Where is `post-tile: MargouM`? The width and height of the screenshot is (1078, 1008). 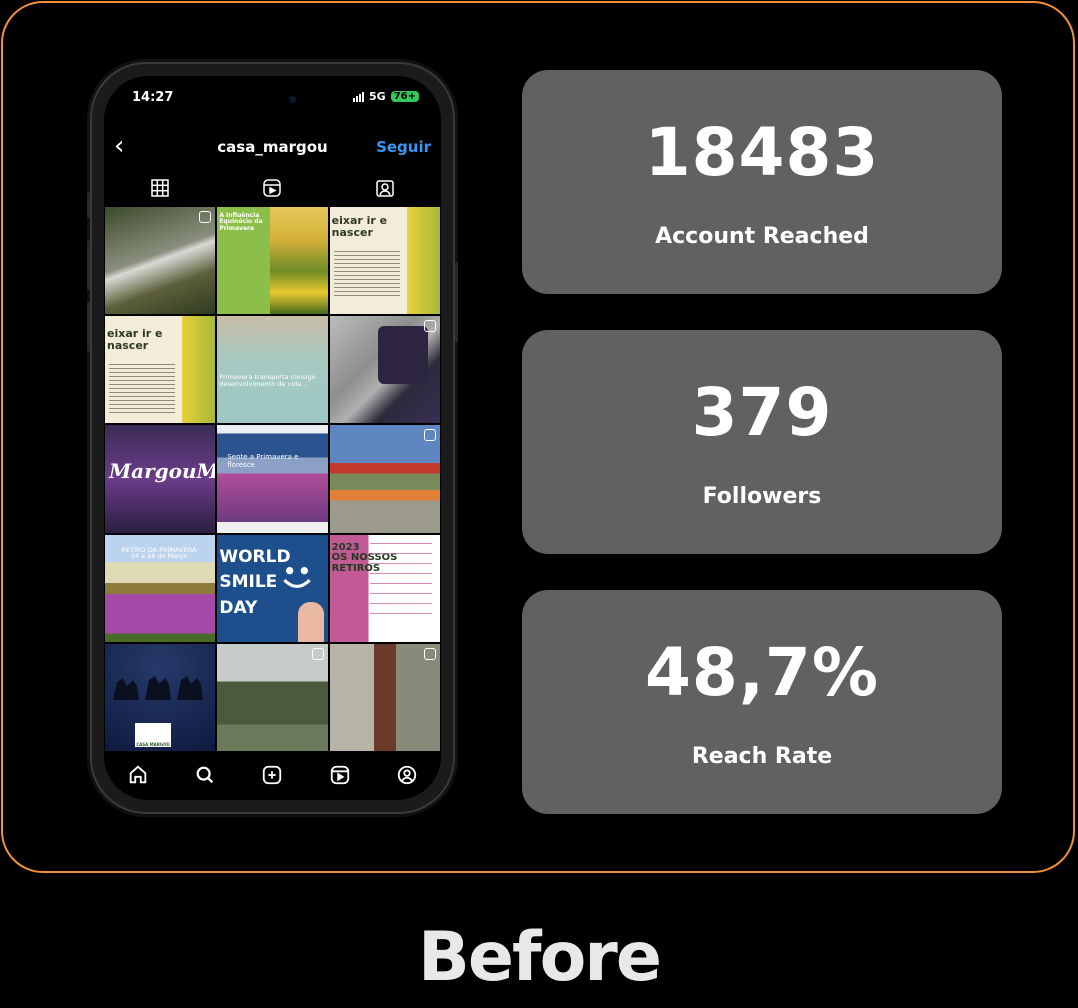
post-tile: MargouM is located at coordinates (160, 479).